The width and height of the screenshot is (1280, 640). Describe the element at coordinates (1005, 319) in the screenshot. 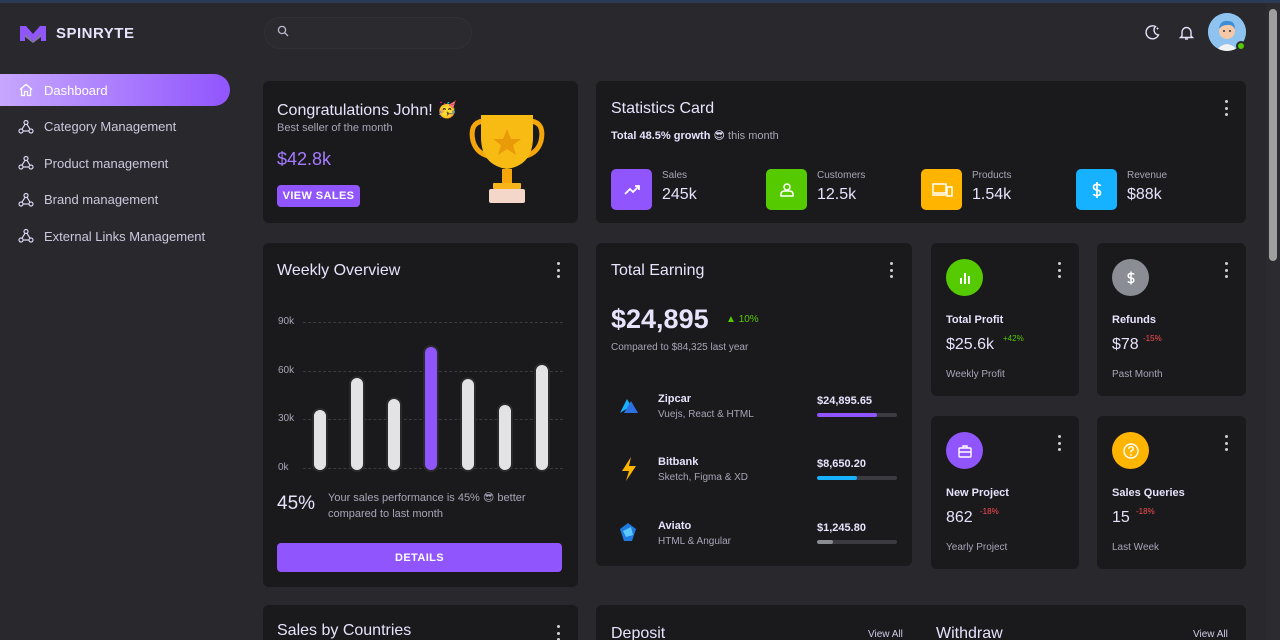

I see `total-profit-card: Total Profit $25.6k +42% Weekly Profit` at that location.